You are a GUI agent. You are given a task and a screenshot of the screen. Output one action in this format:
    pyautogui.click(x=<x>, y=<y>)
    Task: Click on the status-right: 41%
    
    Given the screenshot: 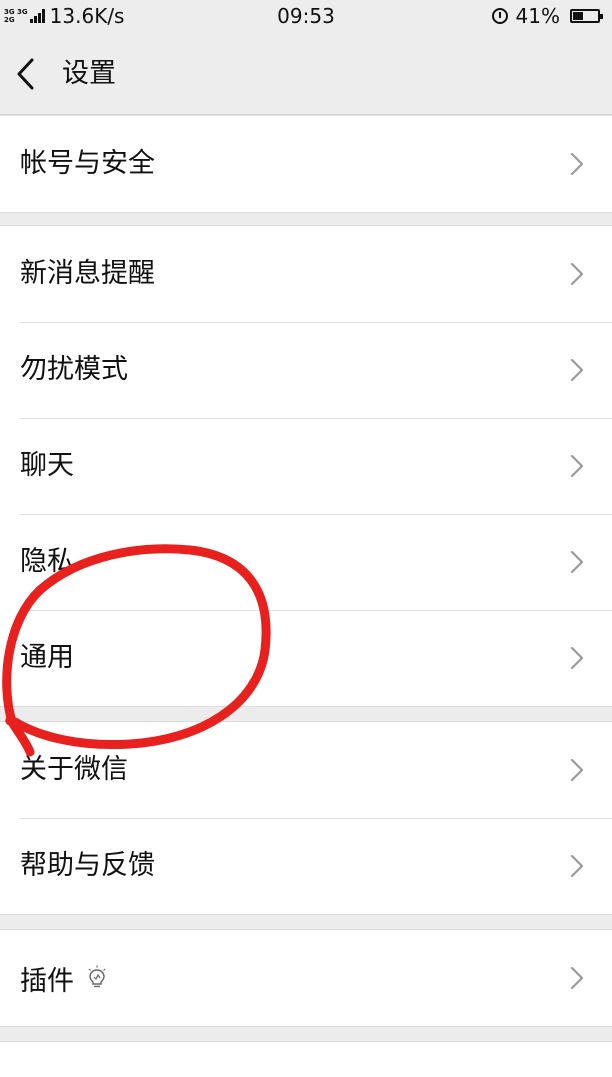 What is the action you would take?
    pyautogui.click(x=547, y=16)
    